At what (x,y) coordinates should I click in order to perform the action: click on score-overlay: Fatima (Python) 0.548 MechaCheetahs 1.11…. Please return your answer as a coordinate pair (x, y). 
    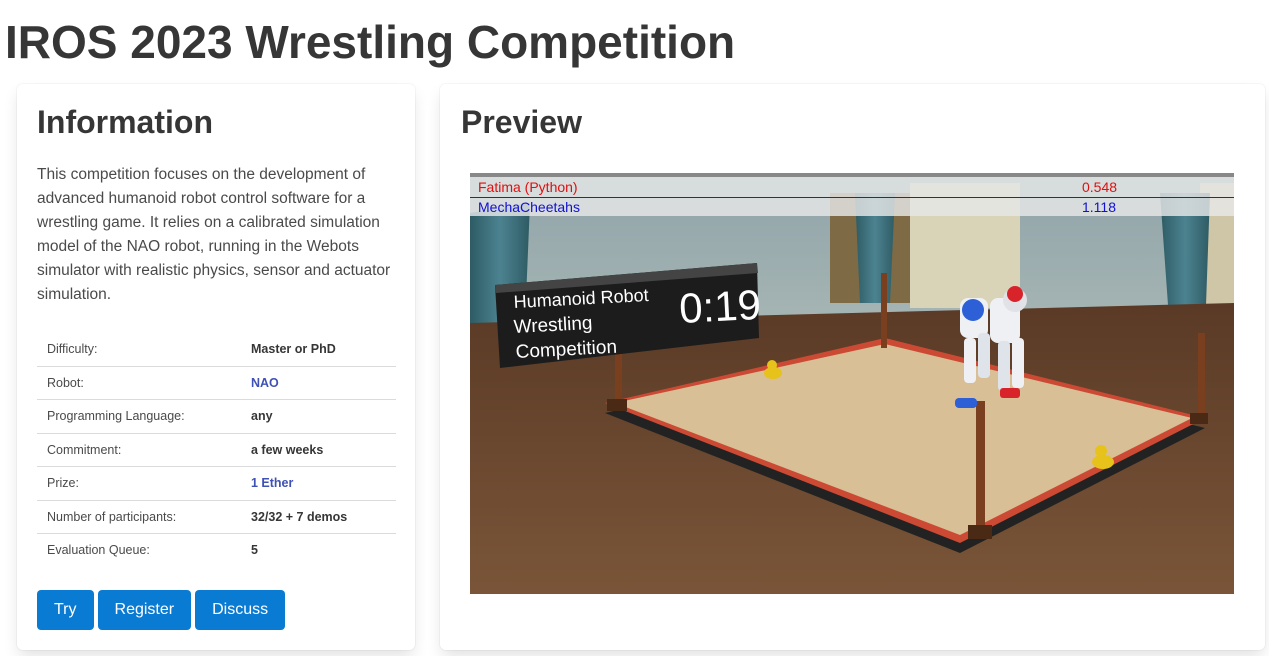
    Looking at the image, I should click on (852, 194).